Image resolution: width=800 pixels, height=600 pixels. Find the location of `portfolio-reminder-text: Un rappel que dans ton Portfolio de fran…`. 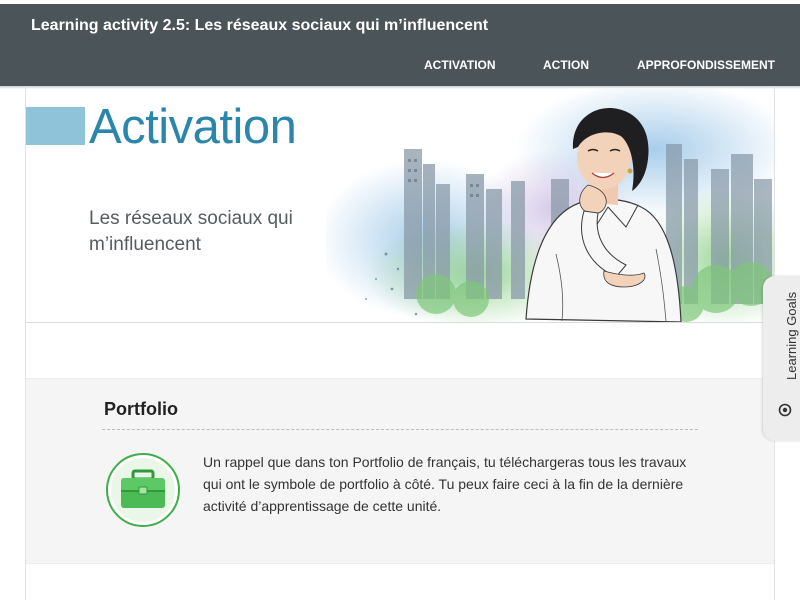

portfolio-reminder-text: Un rappel que dans ton Portfolio de fran… is located at coordinates (445, 484).